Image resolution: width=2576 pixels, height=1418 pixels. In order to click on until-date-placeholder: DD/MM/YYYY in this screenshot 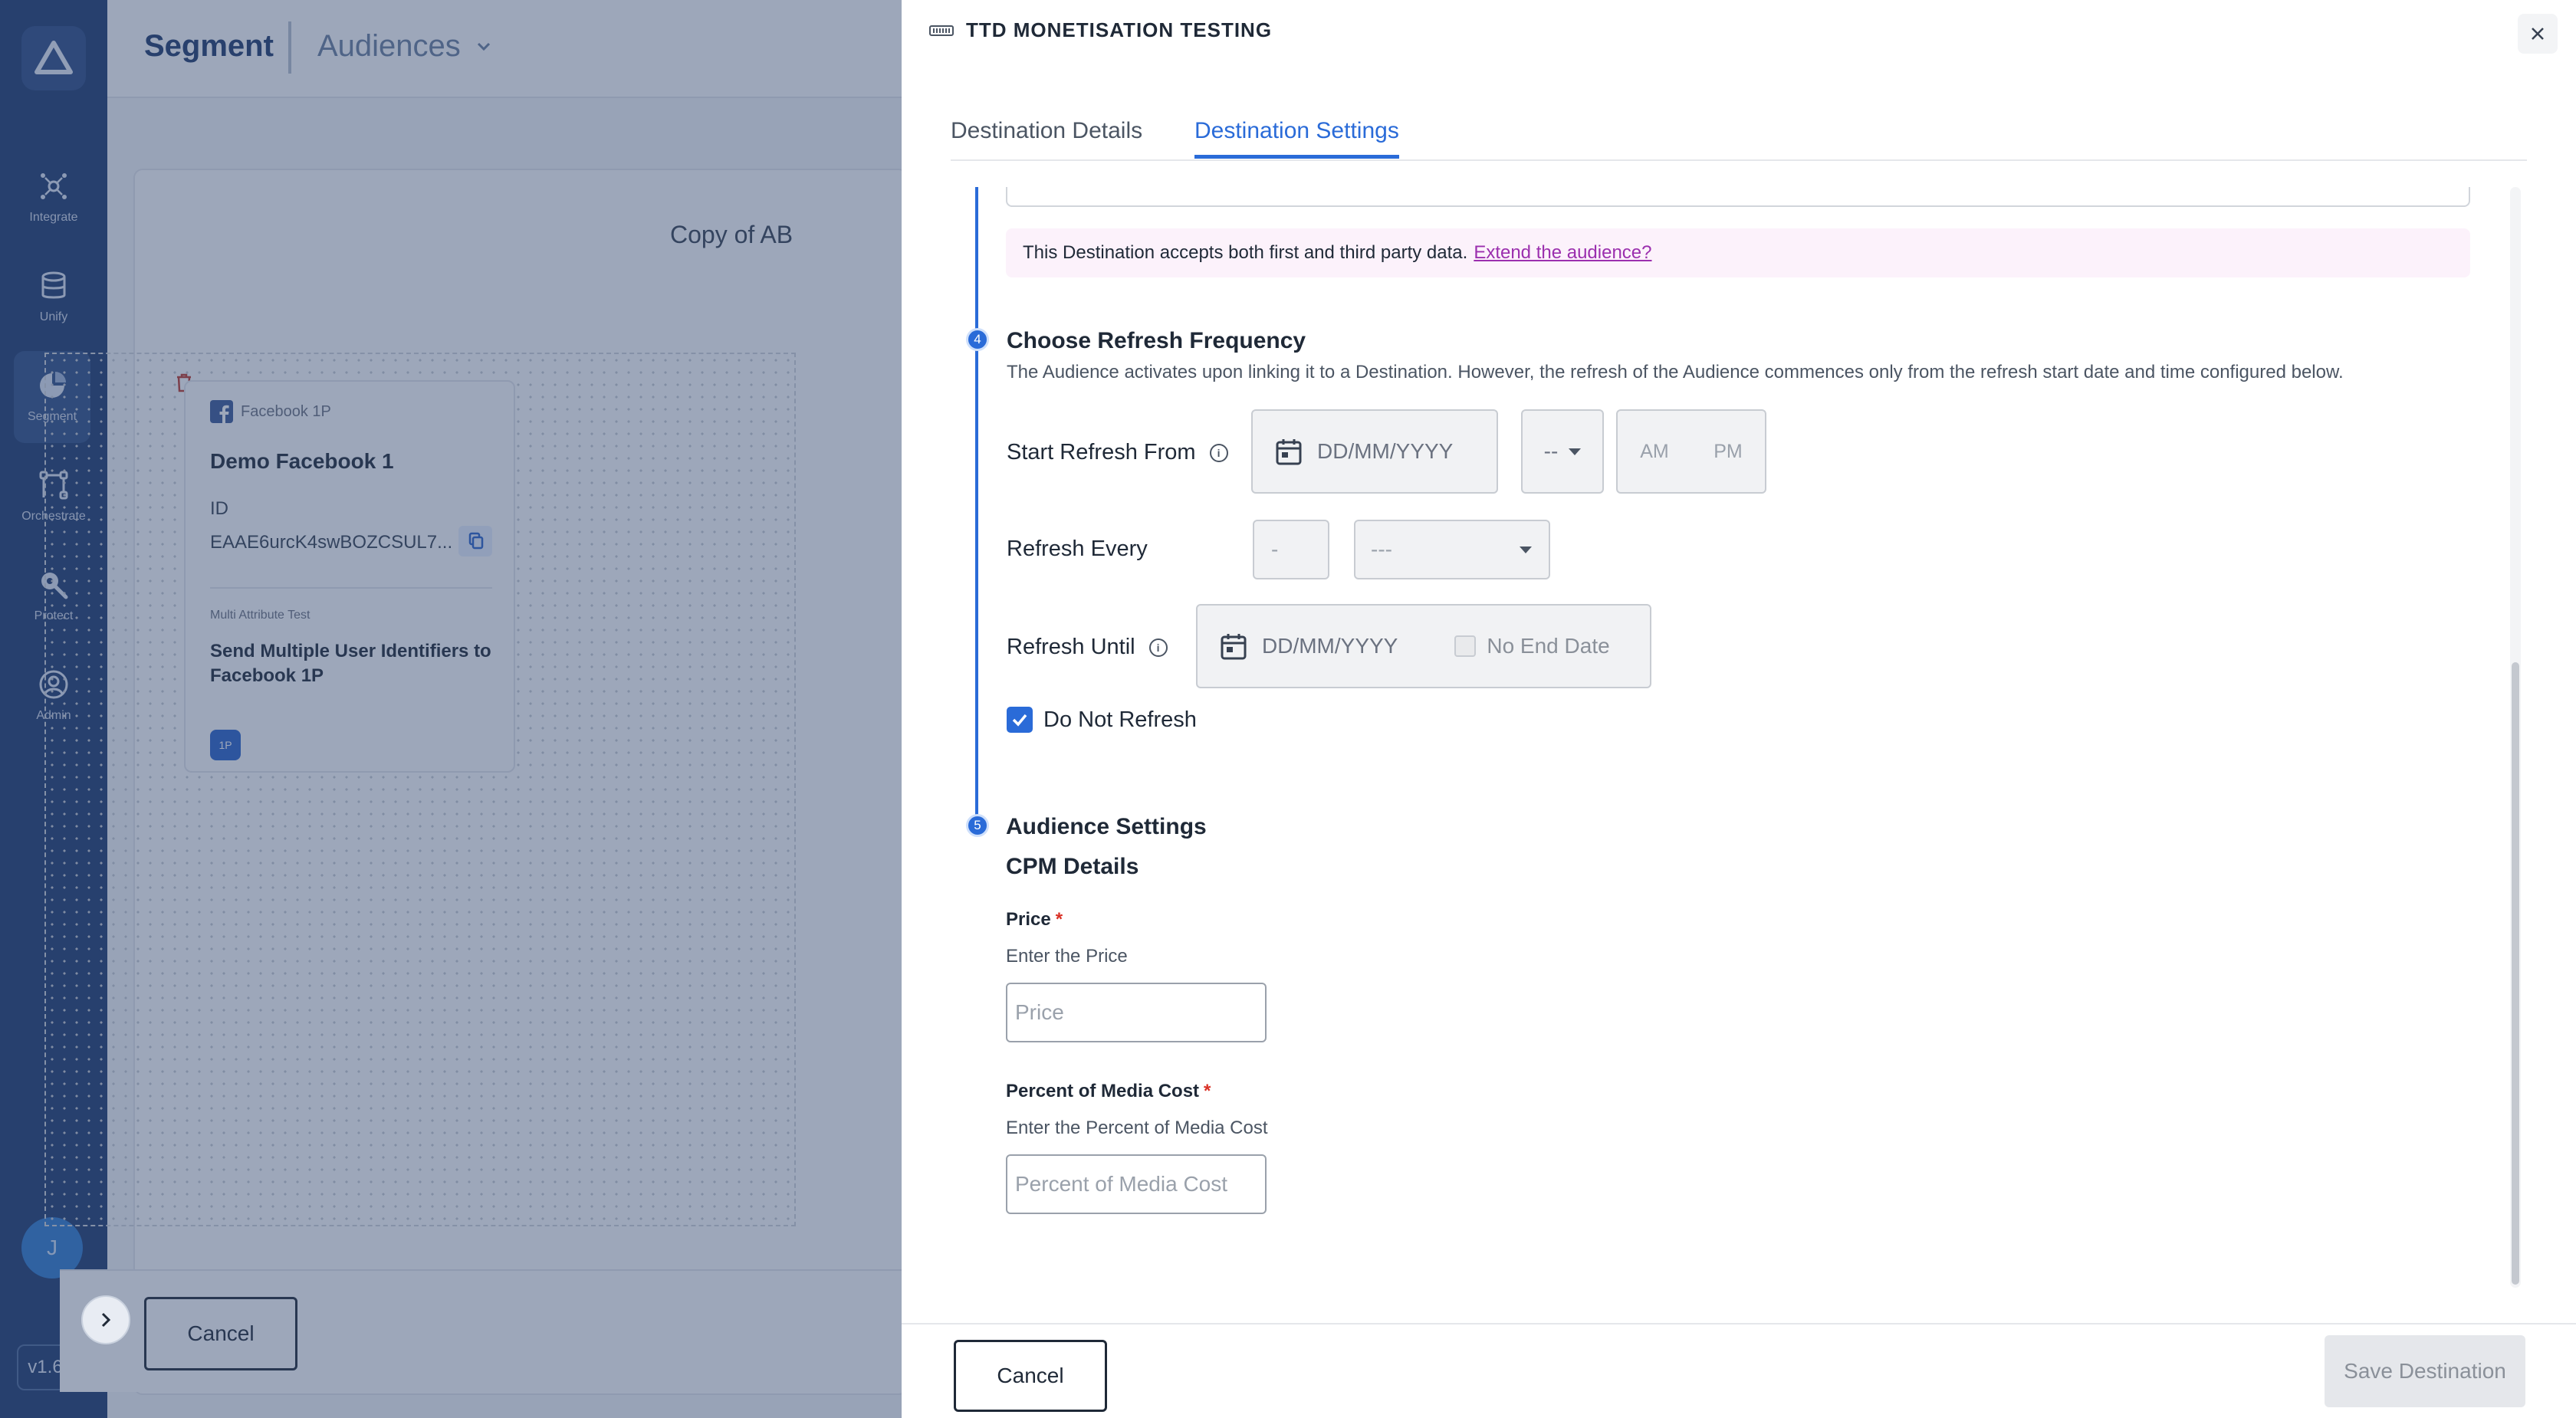, I will do `click(1330, 646)`.